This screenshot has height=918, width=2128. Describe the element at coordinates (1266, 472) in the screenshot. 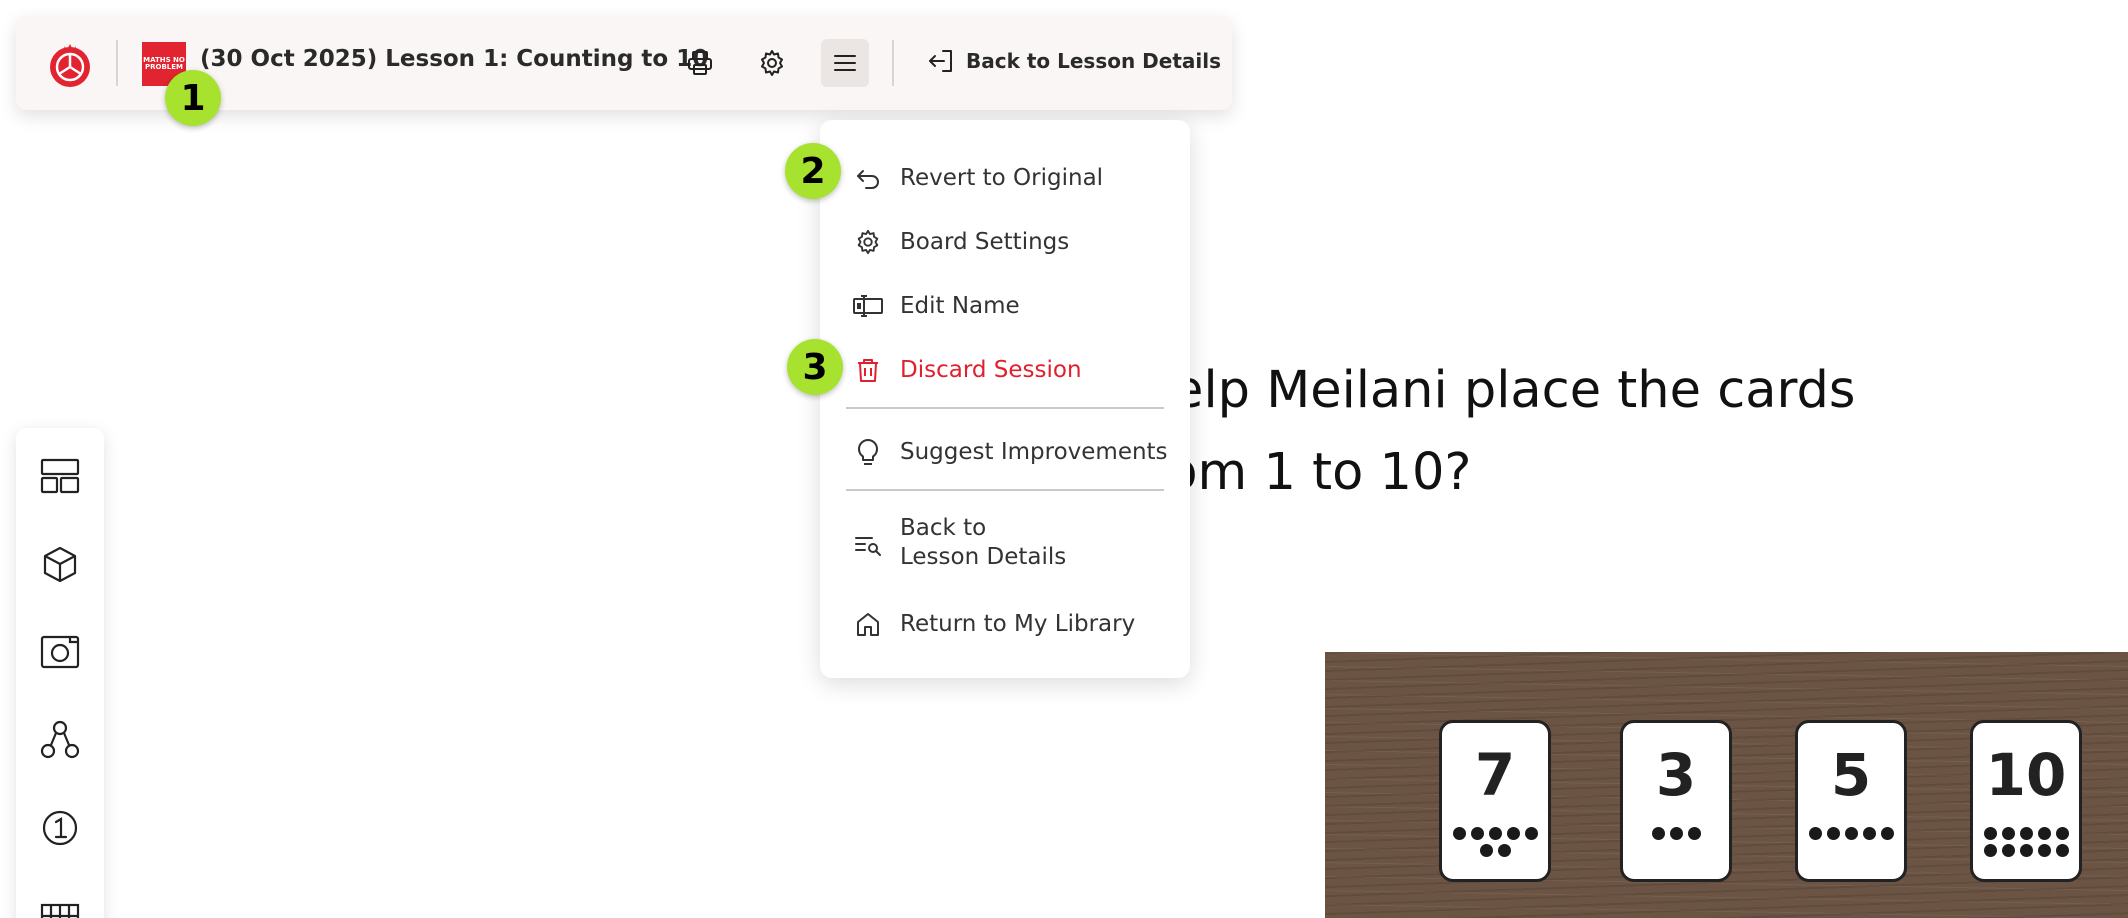

I see `question-line-2: er from 1 to 10?` at that location.